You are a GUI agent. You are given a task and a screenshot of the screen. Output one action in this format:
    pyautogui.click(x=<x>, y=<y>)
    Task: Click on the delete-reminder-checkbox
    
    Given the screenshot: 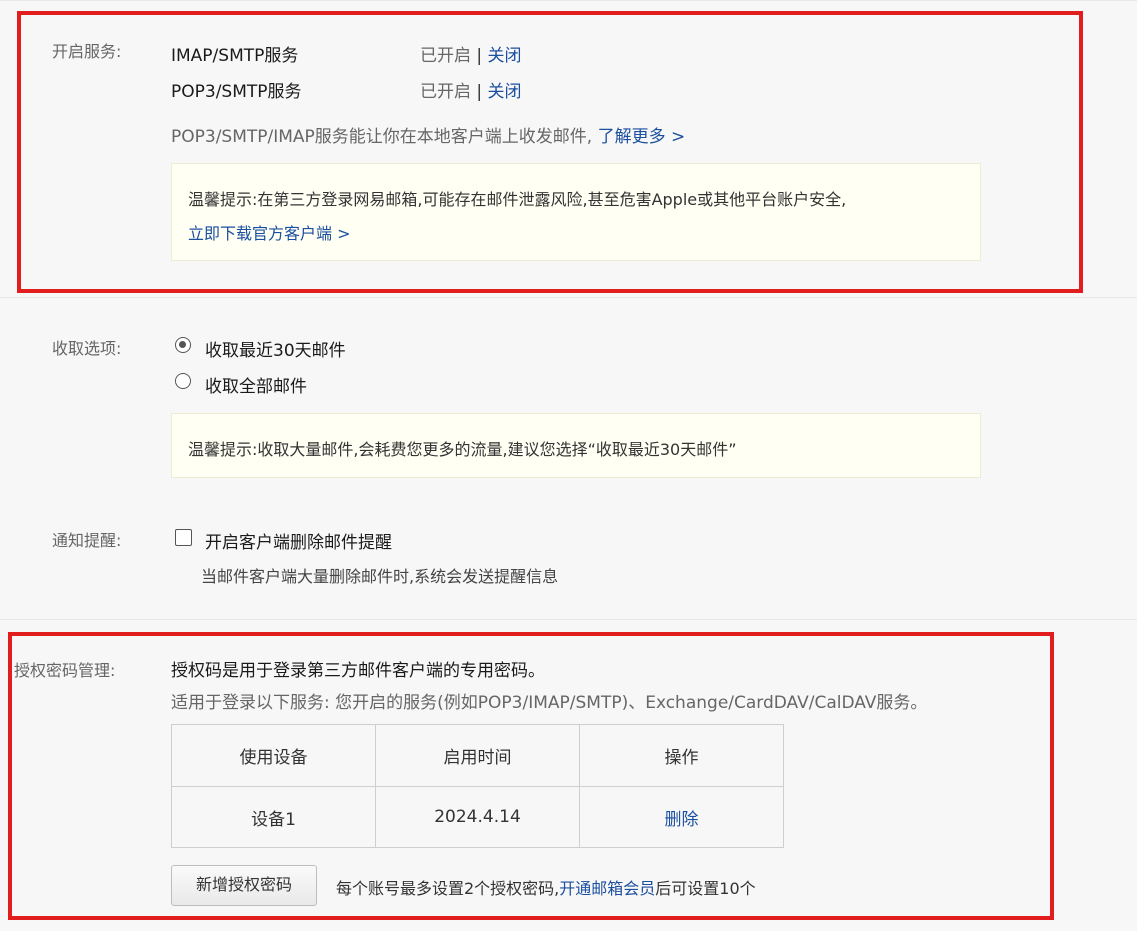 What is the action you would take?
    pyautogui.click(x=183, y=537)
    